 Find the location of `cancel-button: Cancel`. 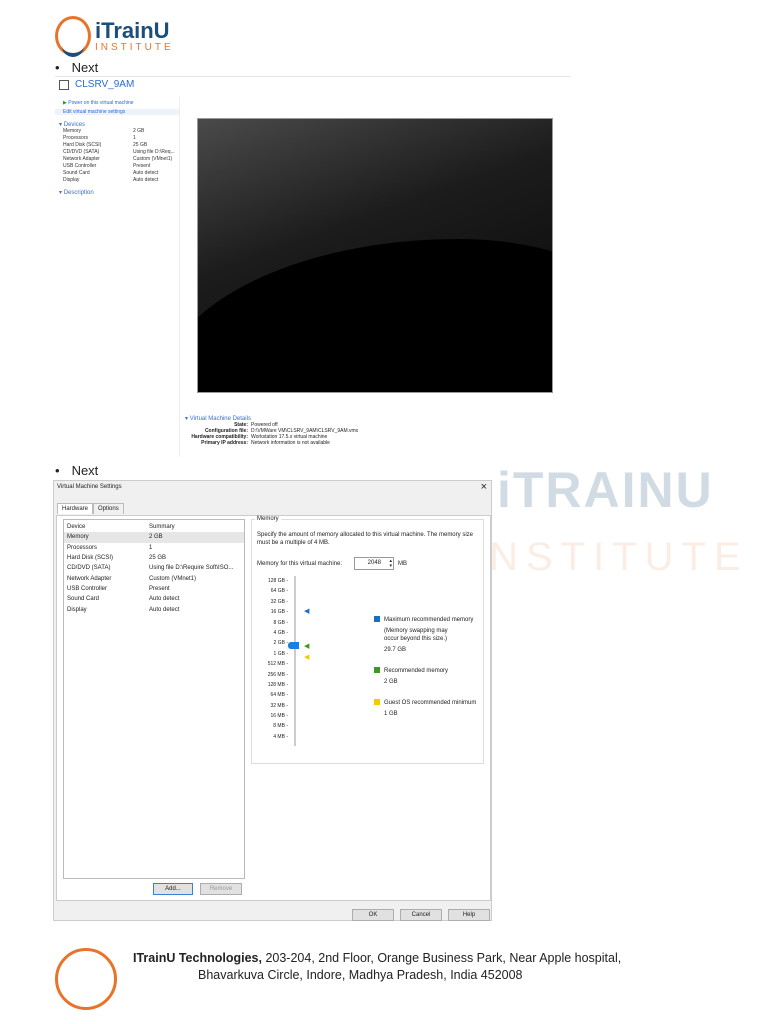

cancel-button: Cancel is located at coordinates (421, 915).